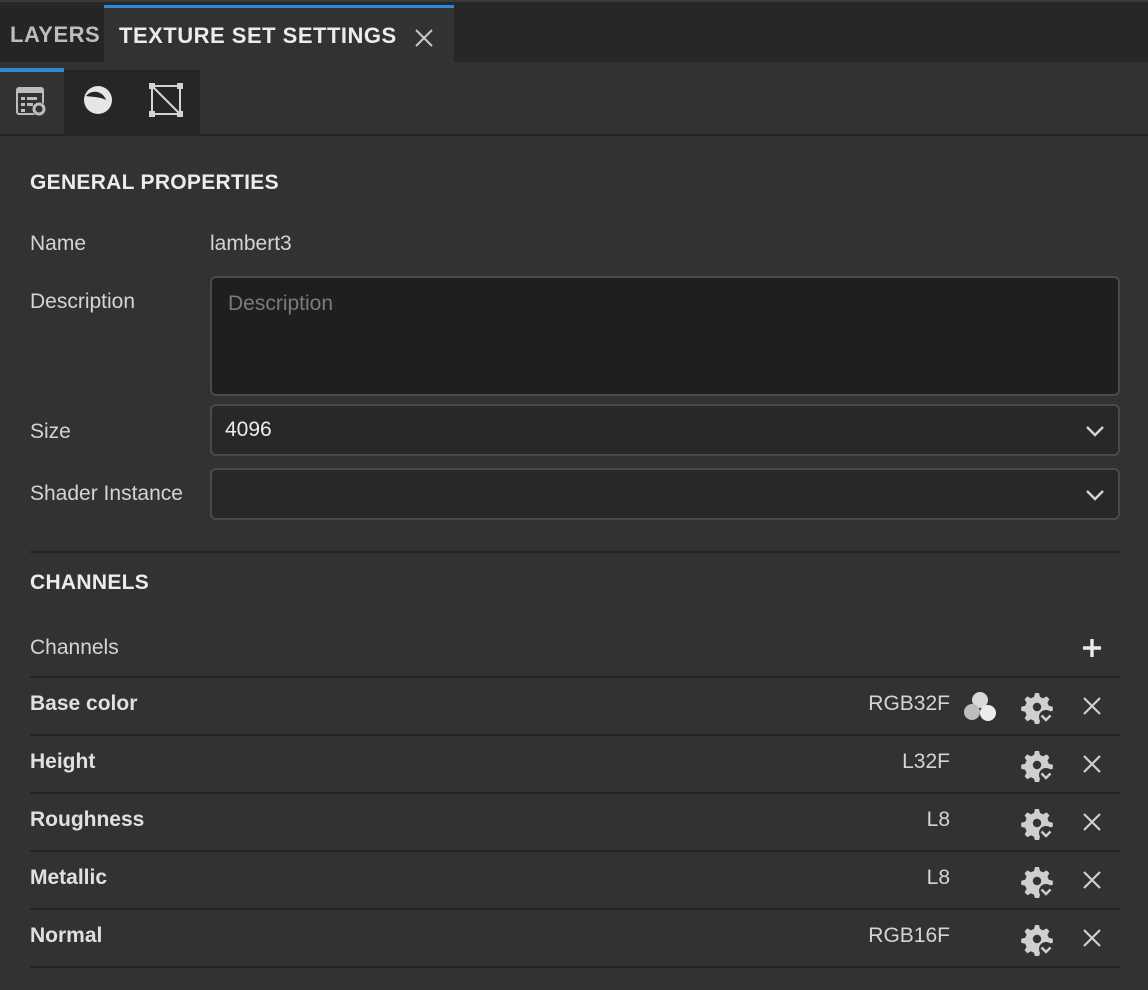 This screenshot has width=1148, height=990. I want to click on color-profile-icon, so click(980, 707).